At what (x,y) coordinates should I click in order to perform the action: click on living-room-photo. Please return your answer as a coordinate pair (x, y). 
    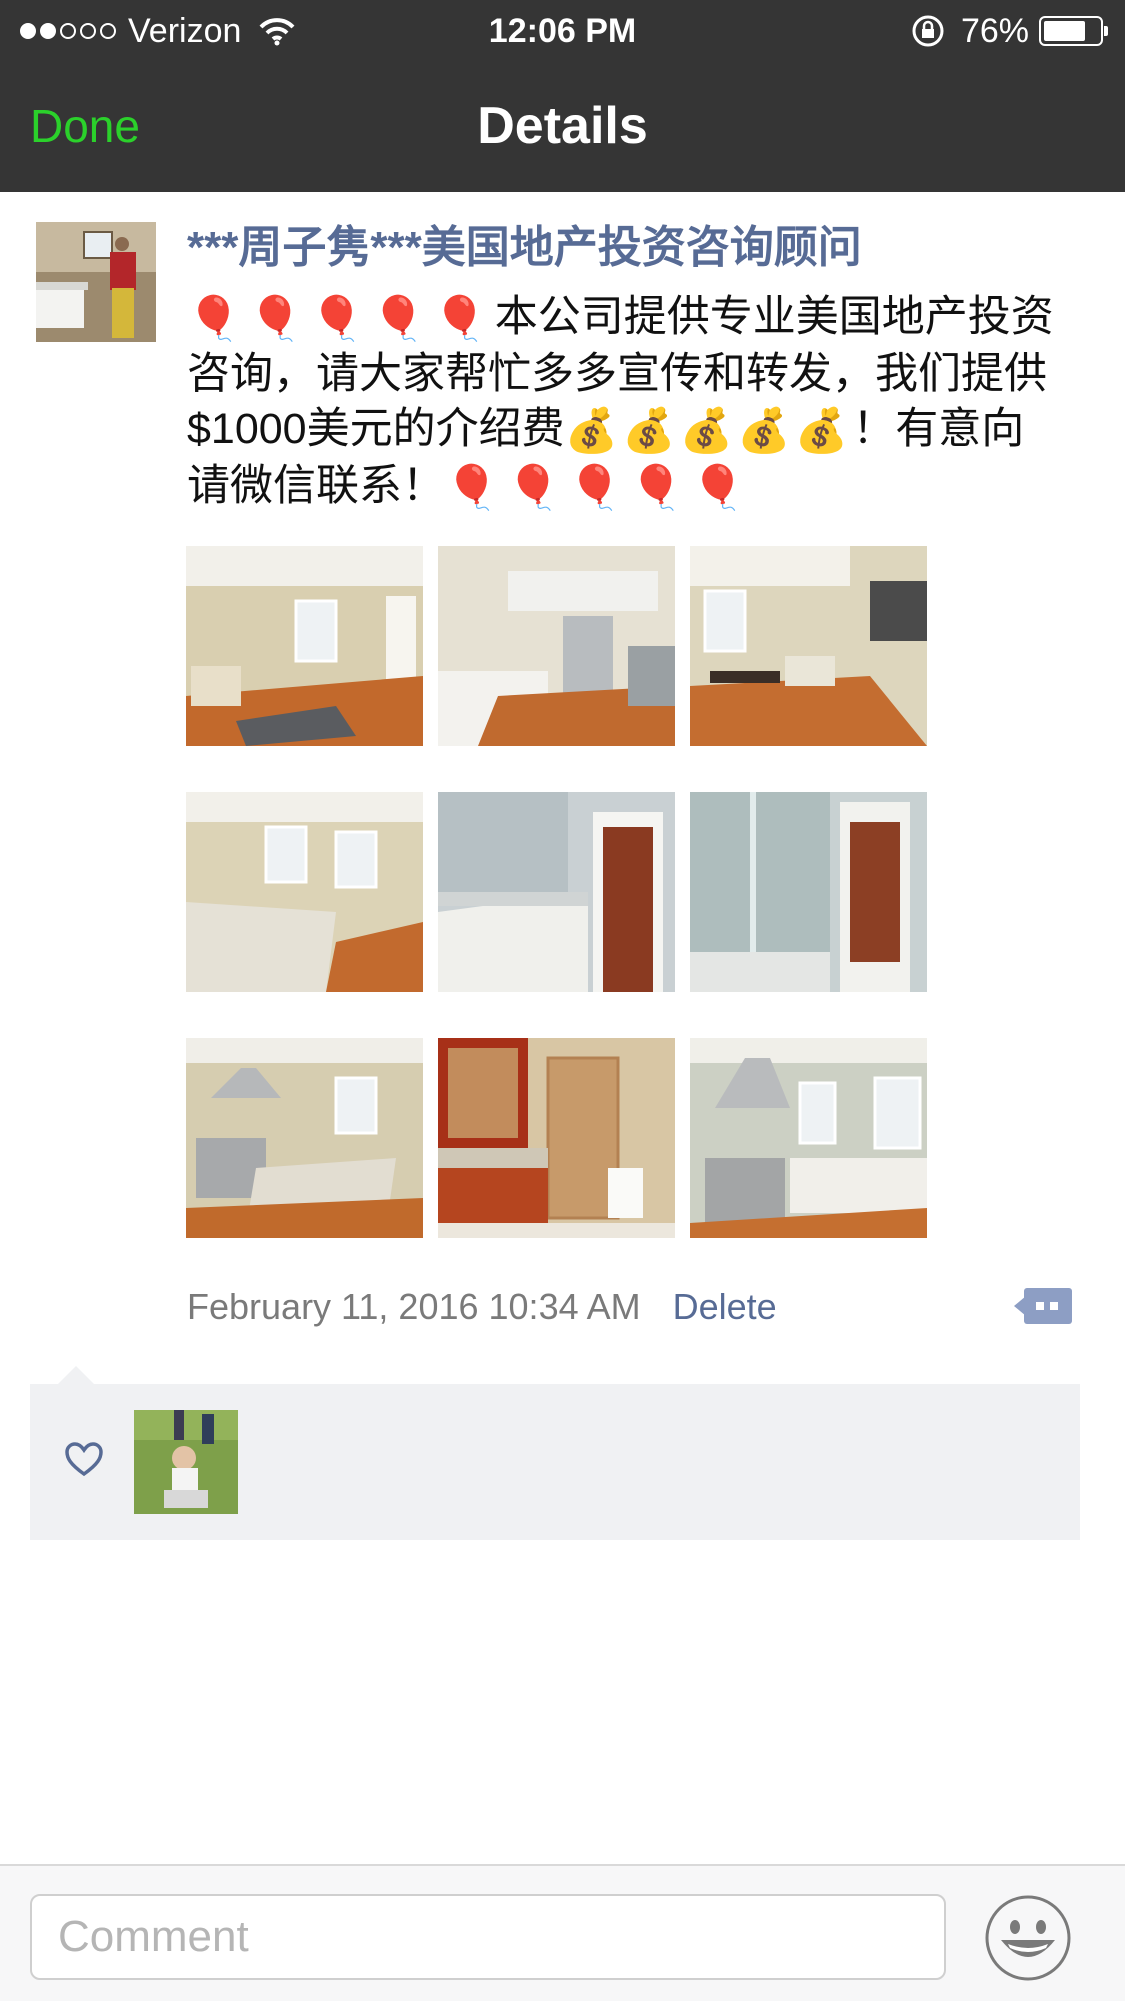
    Looking at the image, I should click on (304, 646).